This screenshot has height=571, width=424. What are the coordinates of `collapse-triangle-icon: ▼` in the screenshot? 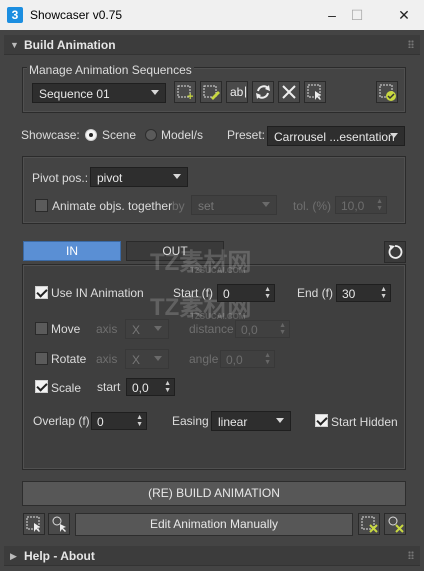 It's located at (14, 45).